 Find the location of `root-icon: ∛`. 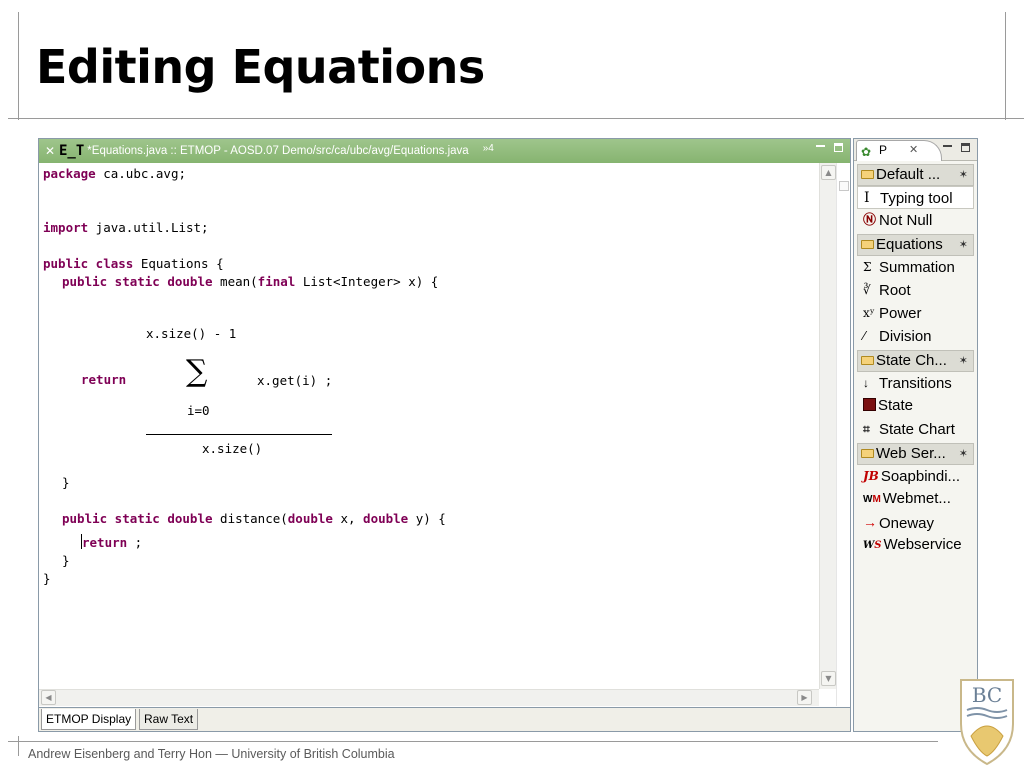

root-icon: ∛ is located at coordinates (867, 290).